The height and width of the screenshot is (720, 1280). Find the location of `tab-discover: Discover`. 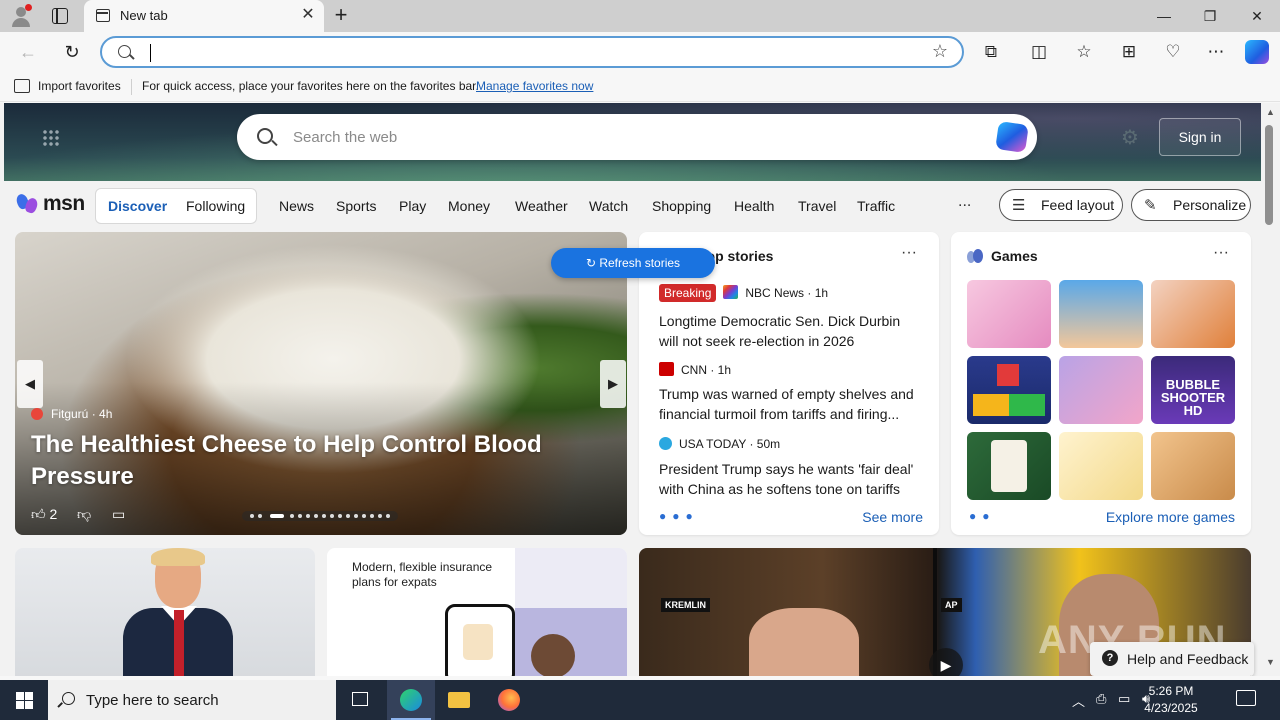

tab-discover: Discover is located at coordinates (137, 206).